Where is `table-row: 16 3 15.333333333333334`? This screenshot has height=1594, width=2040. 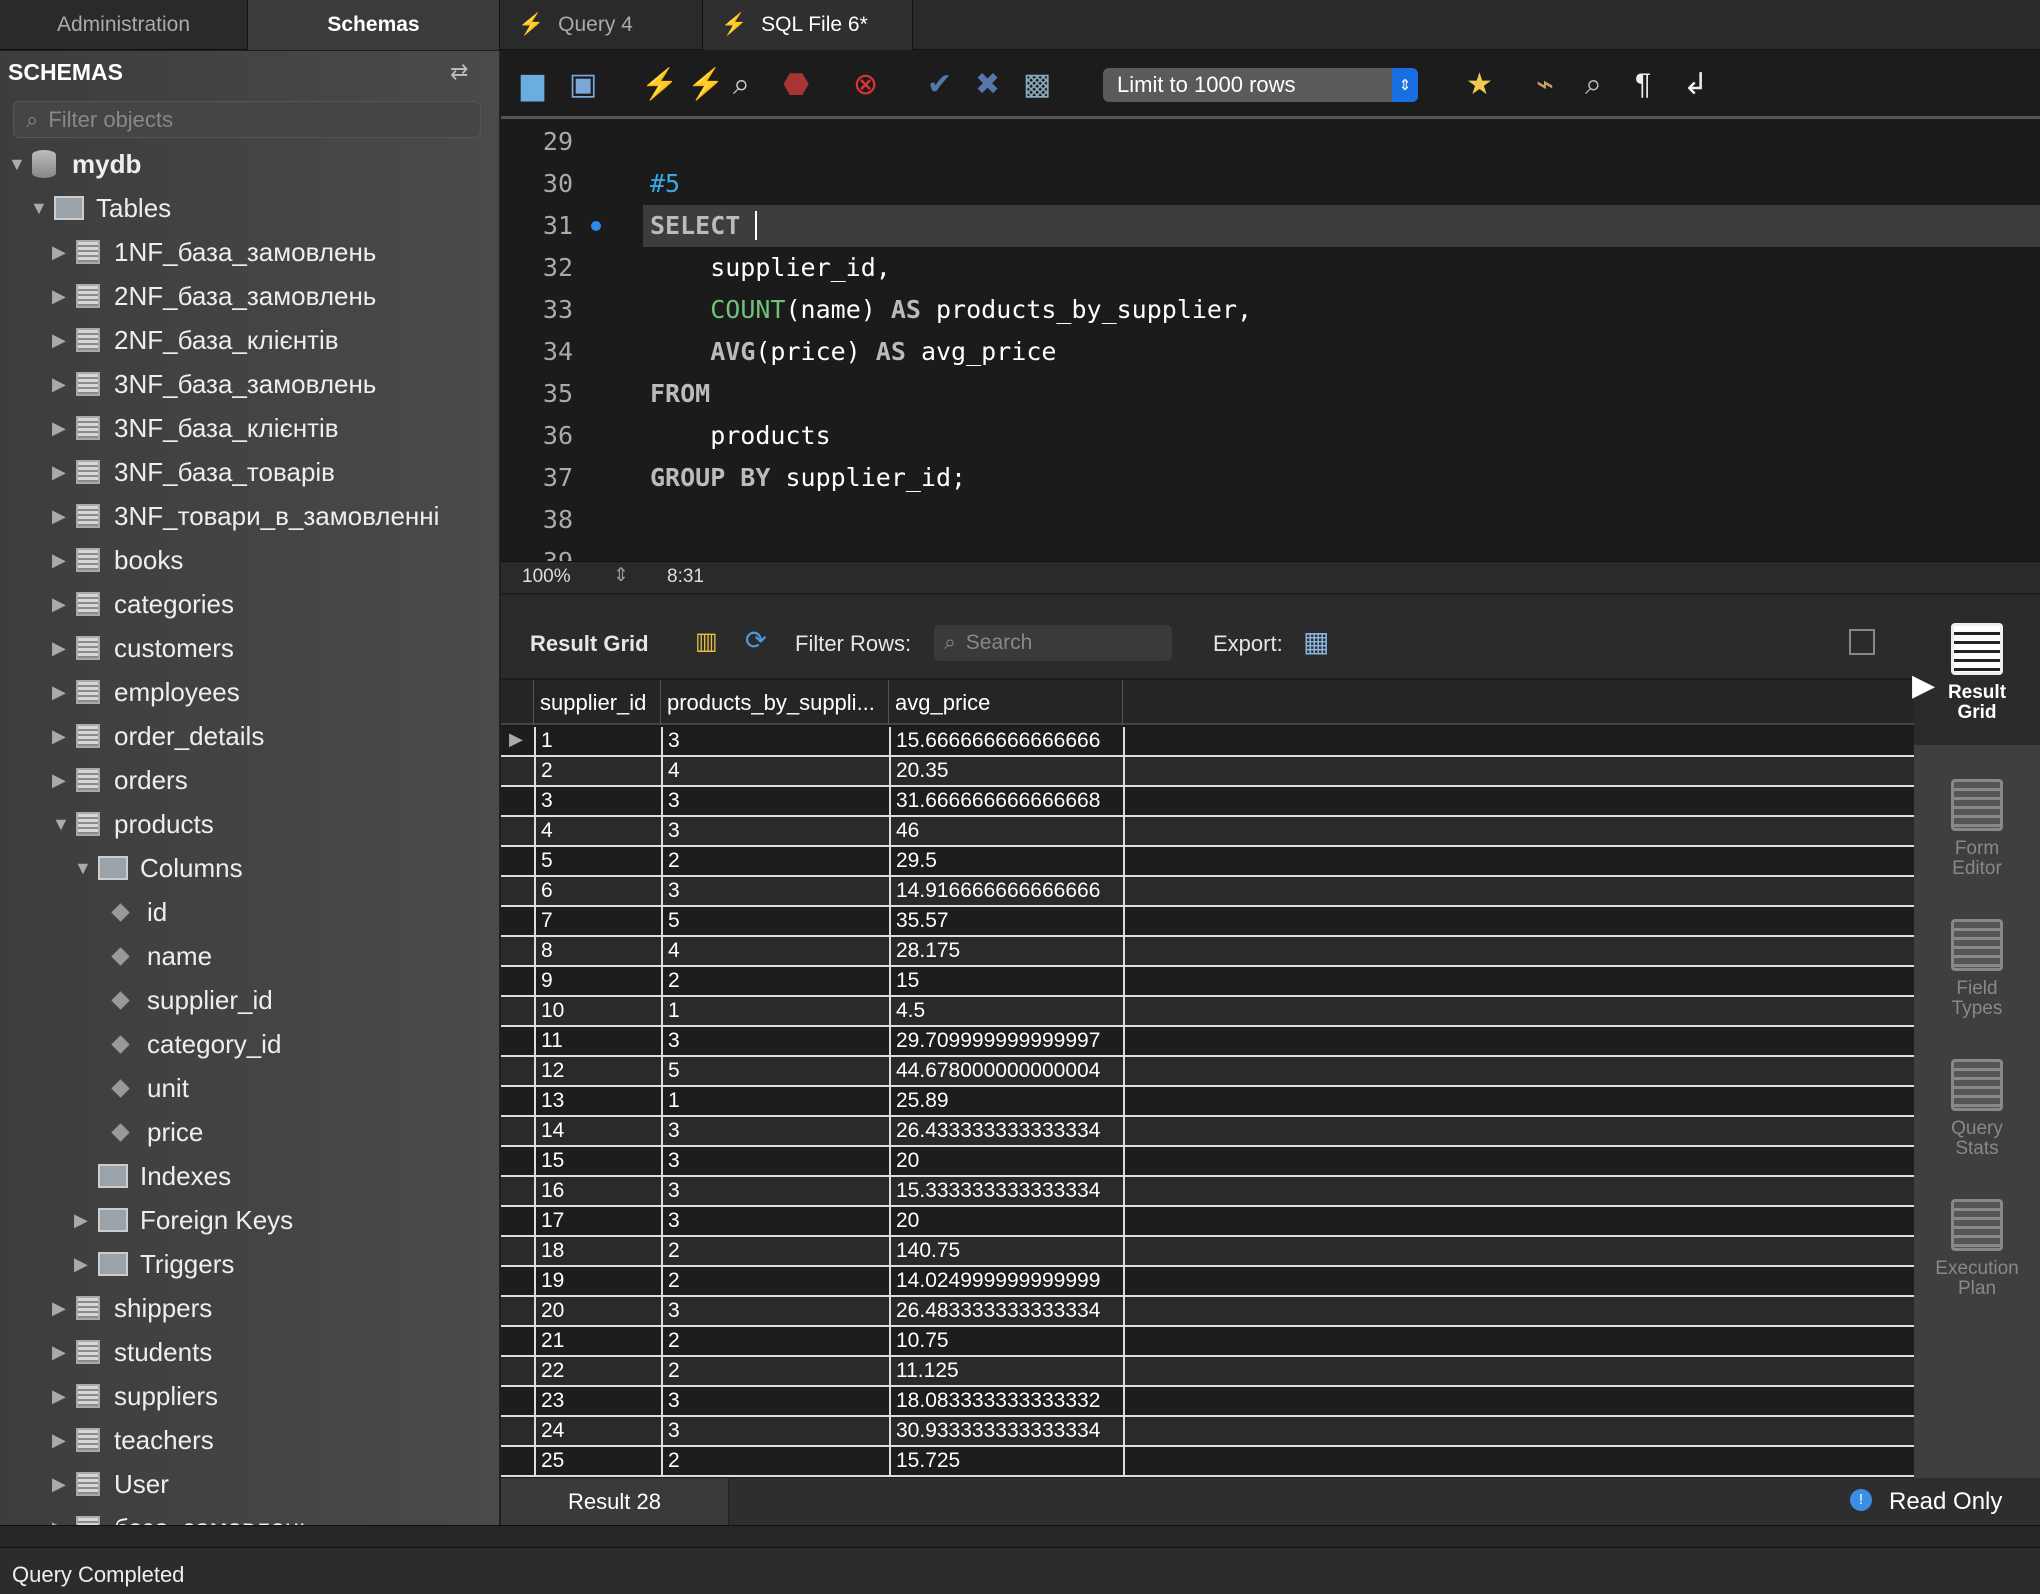 table-row: 16 3 15.333333333333334 is located at coordinates (1207, 1192).